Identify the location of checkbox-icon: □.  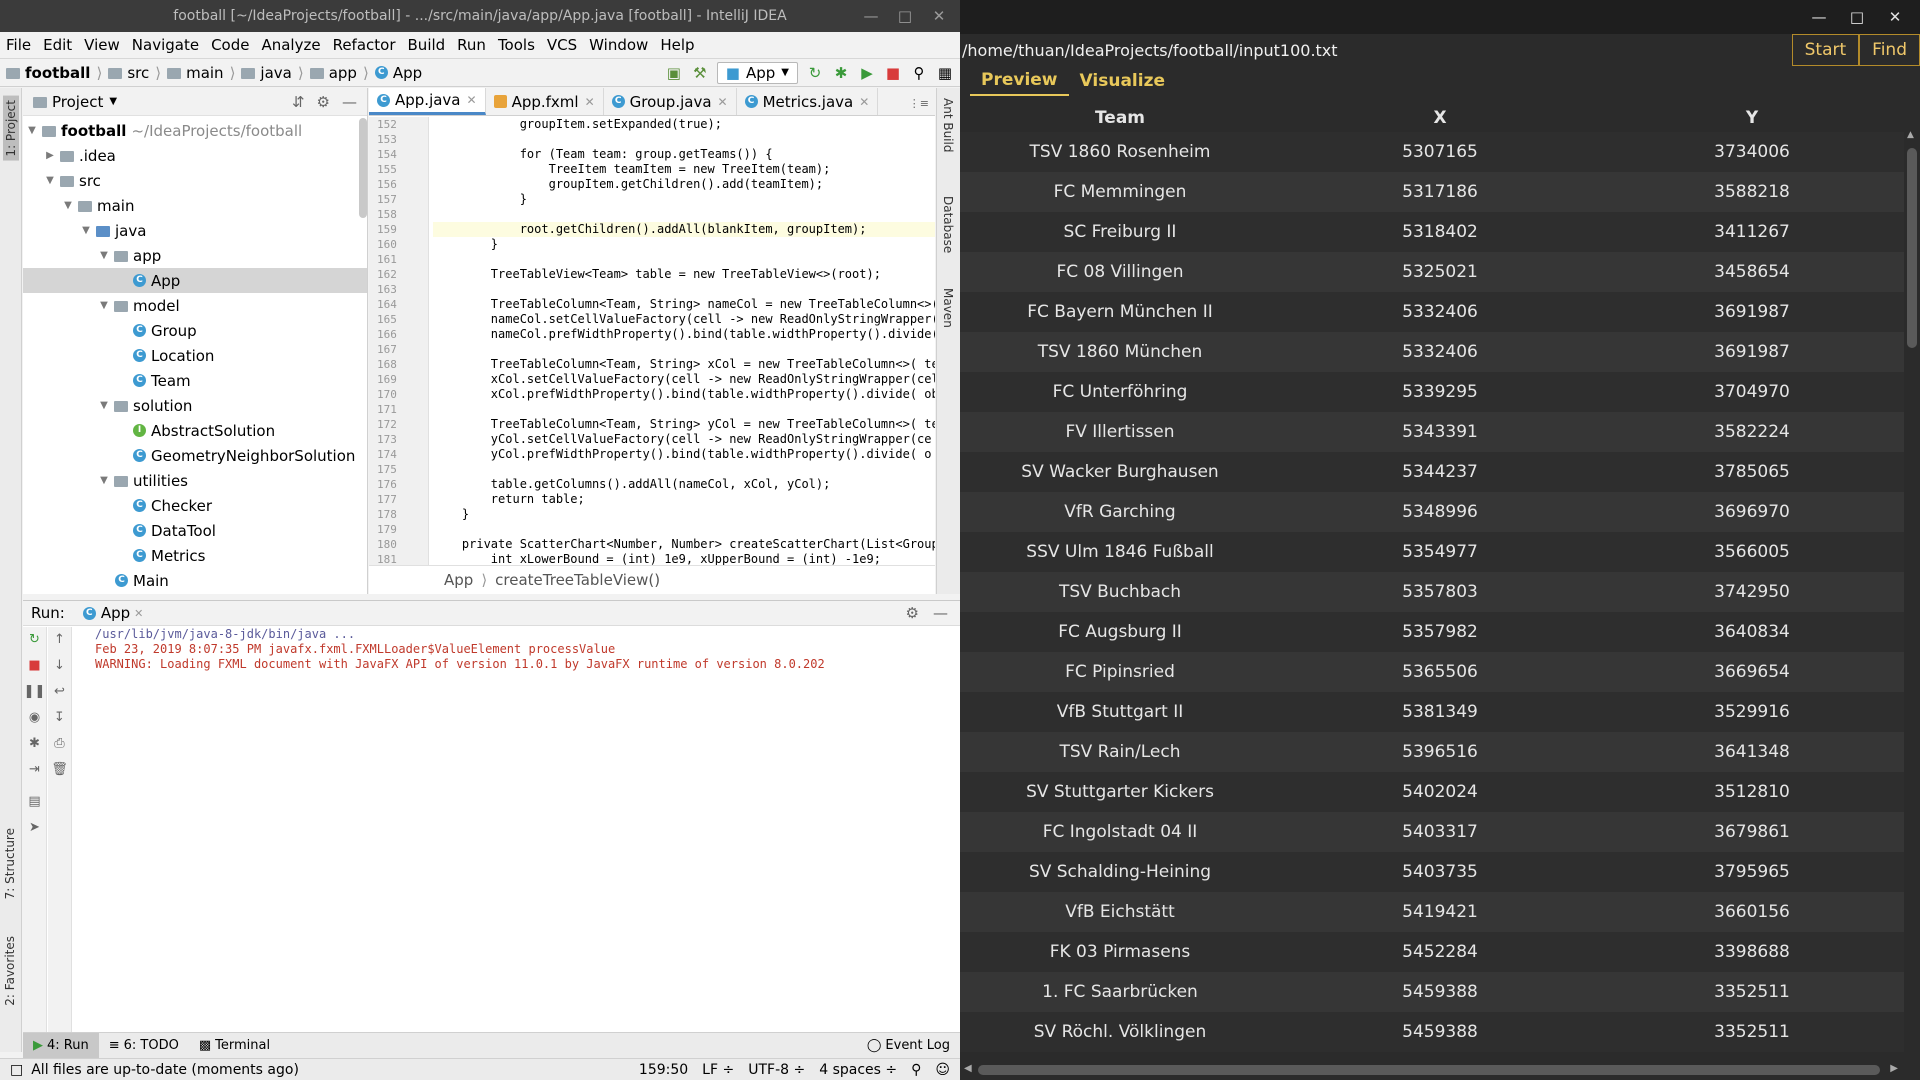
(16, 1070).